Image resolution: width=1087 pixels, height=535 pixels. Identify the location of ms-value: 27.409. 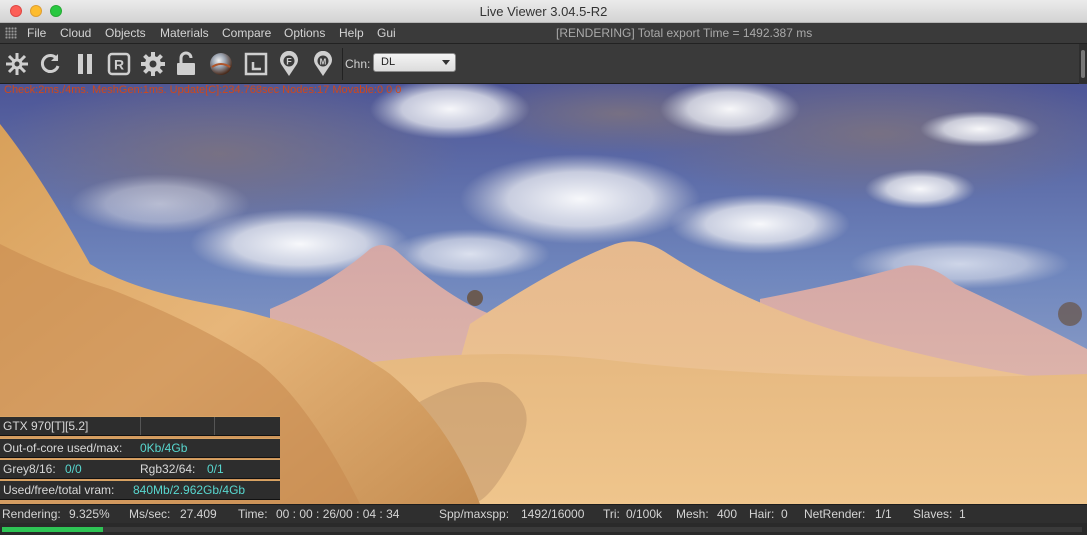
(198, 514).